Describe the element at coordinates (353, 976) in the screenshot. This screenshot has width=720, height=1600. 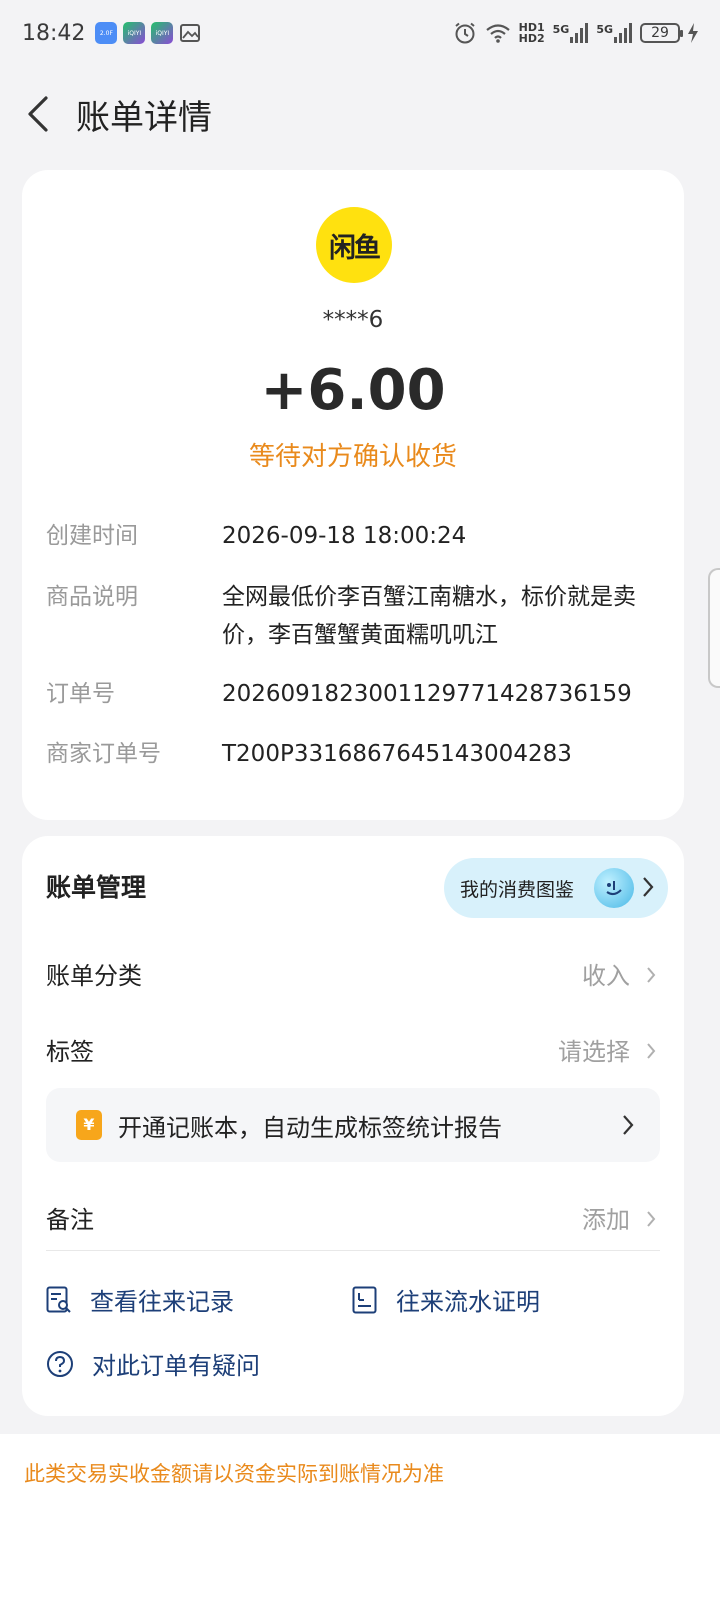
I see `bill-category-row: 账单分类 收入` at that location.